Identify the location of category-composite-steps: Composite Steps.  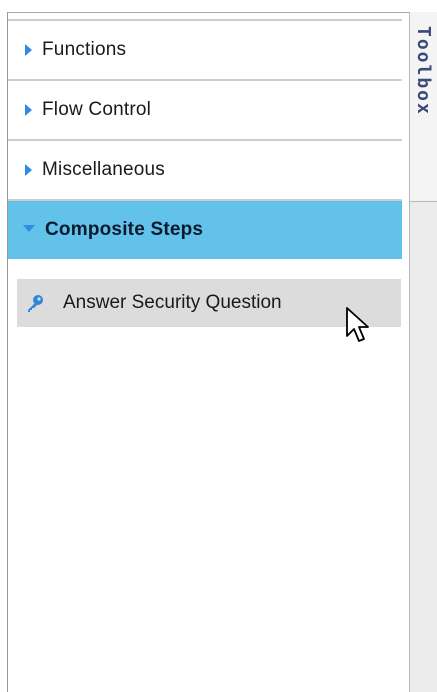
(205, 230).